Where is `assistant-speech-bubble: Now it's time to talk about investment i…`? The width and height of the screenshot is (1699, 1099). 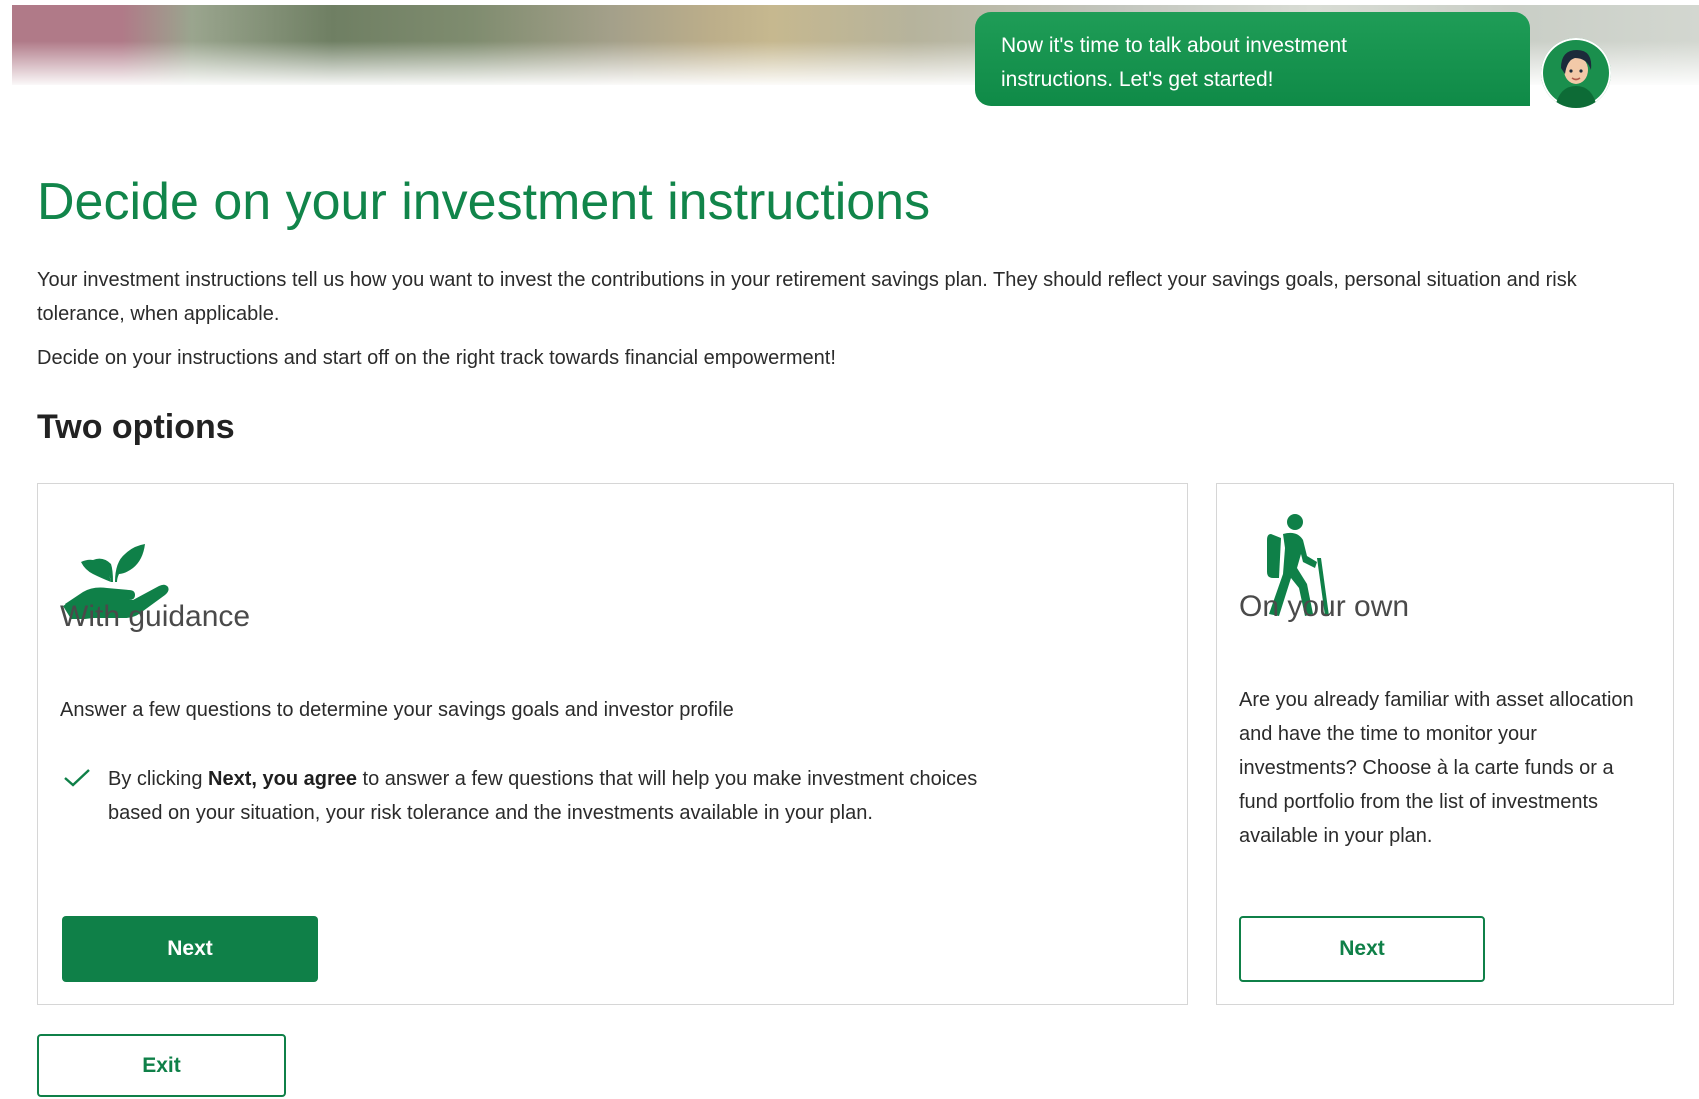
assistant-speech-bubble: Now it's time to talk about investment i… is located at coordinates (1252, 59).